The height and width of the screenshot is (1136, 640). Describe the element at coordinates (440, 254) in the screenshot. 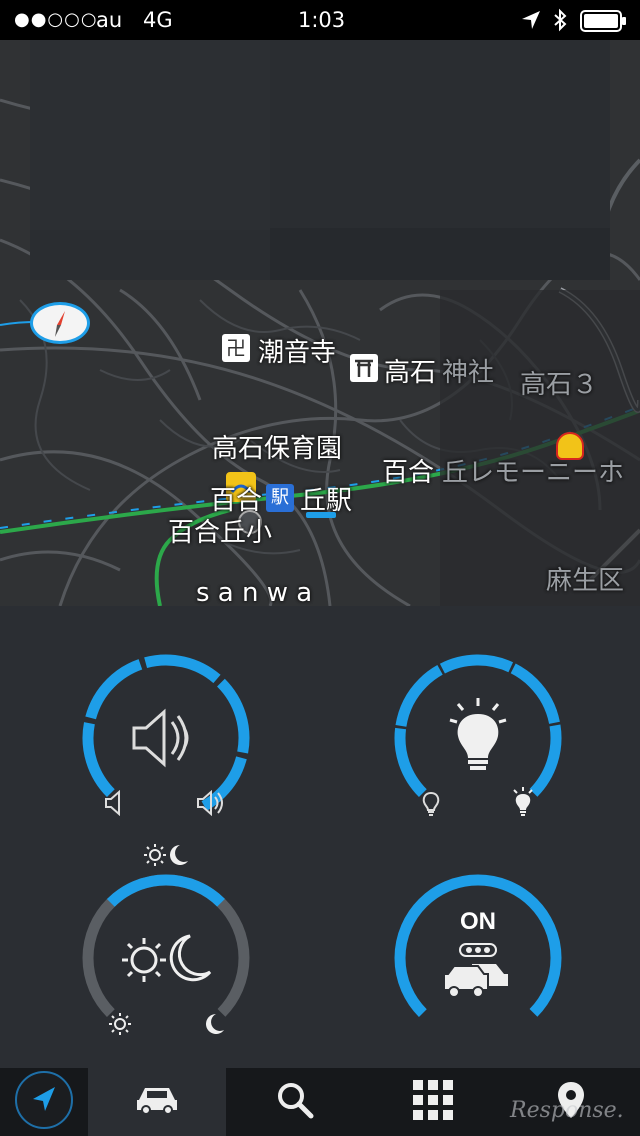

I see `map-overlay-panel` at that location.